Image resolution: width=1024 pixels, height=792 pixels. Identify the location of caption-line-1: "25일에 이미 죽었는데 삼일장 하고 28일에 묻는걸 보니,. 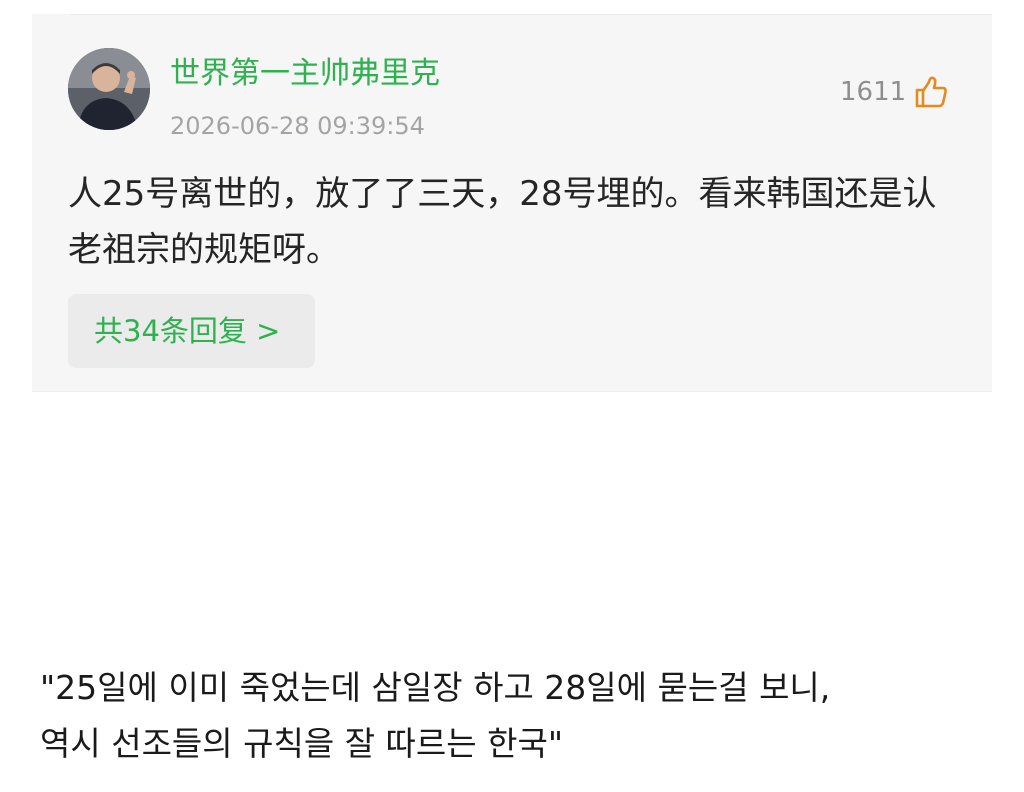
(435, 687).